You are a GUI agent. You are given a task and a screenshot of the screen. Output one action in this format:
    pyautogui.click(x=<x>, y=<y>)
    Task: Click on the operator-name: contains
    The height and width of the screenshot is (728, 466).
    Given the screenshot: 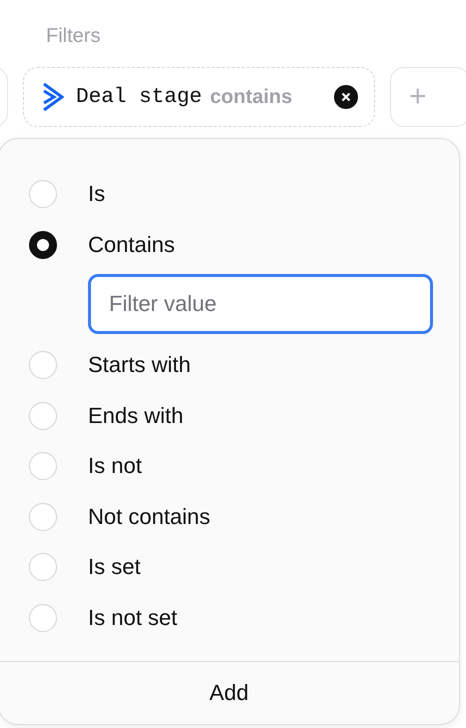 What is the action you would take?
    pyautogui.click(x=251, y=97)
    